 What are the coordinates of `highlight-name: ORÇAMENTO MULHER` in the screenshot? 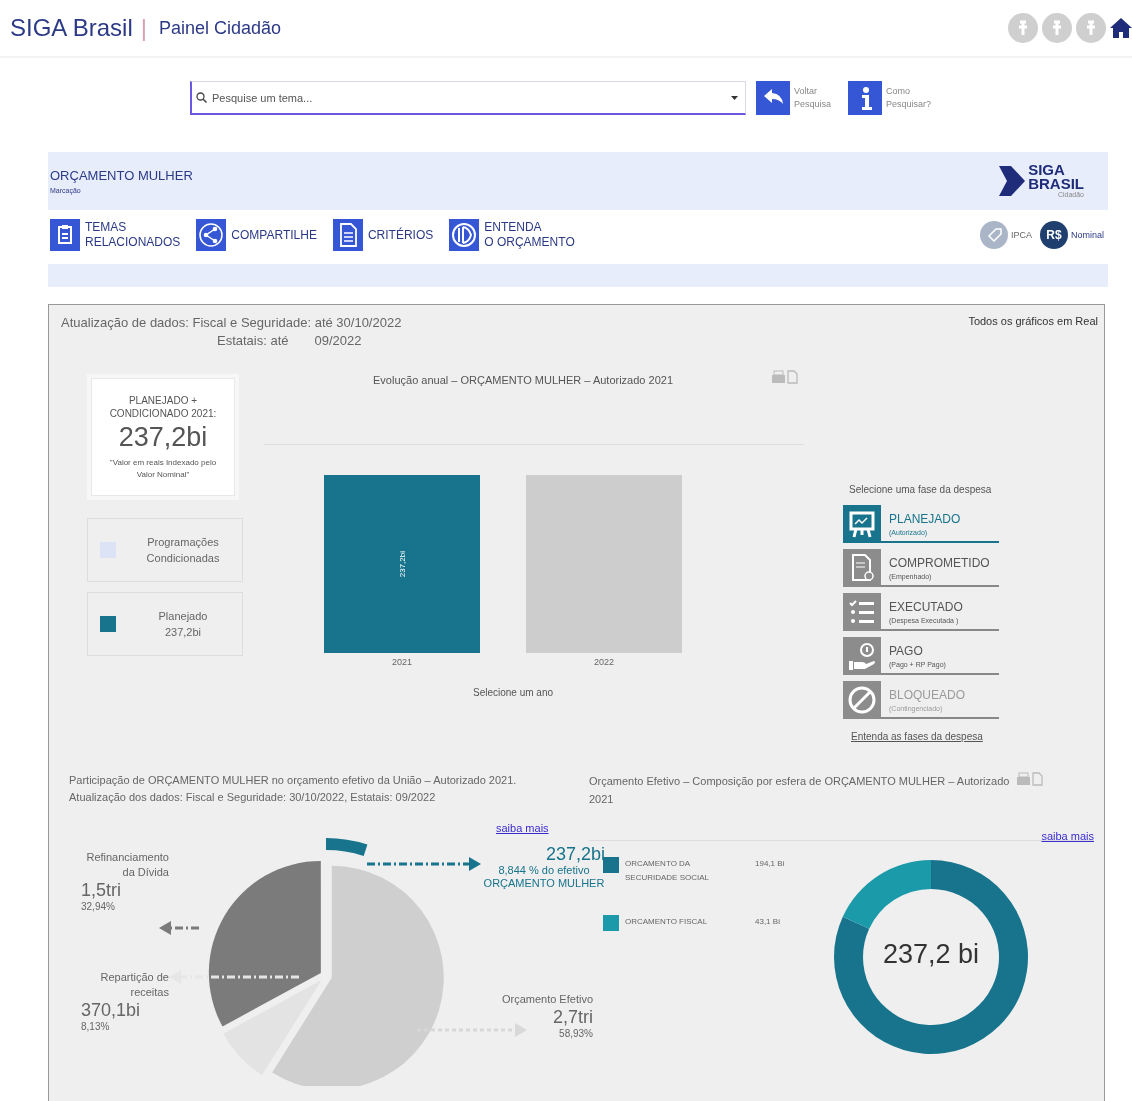 It's located at (544, 883).